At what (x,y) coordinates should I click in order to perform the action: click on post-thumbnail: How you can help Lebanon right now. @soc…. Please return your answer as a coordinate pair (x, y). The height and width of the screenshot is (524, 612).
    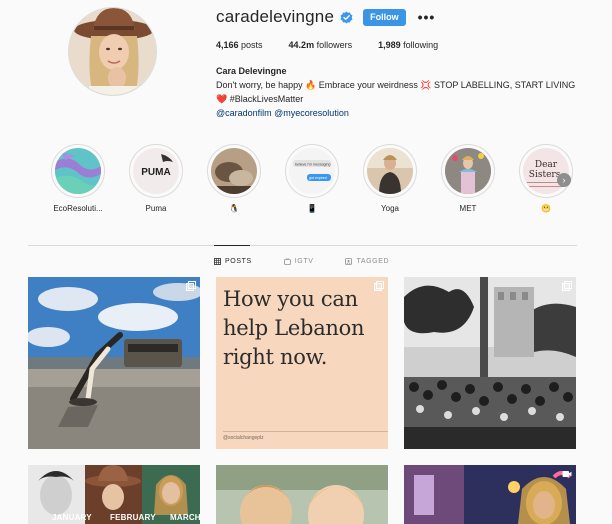
    Looking at the image, I should click on (302, 363).